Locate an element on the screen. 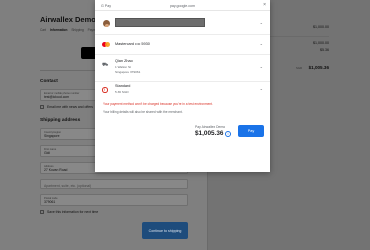 The width and height of the screenshot is (370, 250). total-value: $1,005.36 is located at coordinates (318, 67).